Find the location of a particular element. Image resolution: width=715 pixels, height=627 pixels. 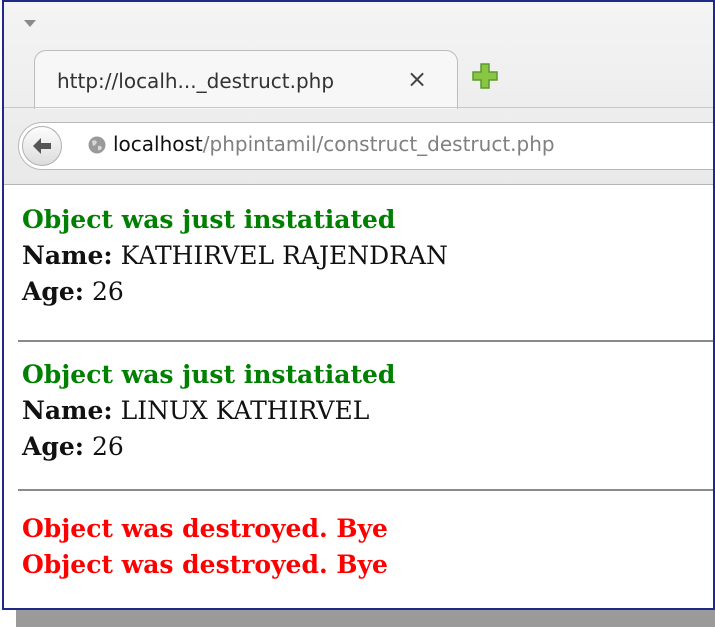

name-value: LINUX KATHIRVEL is located at coordinates (241, 410).